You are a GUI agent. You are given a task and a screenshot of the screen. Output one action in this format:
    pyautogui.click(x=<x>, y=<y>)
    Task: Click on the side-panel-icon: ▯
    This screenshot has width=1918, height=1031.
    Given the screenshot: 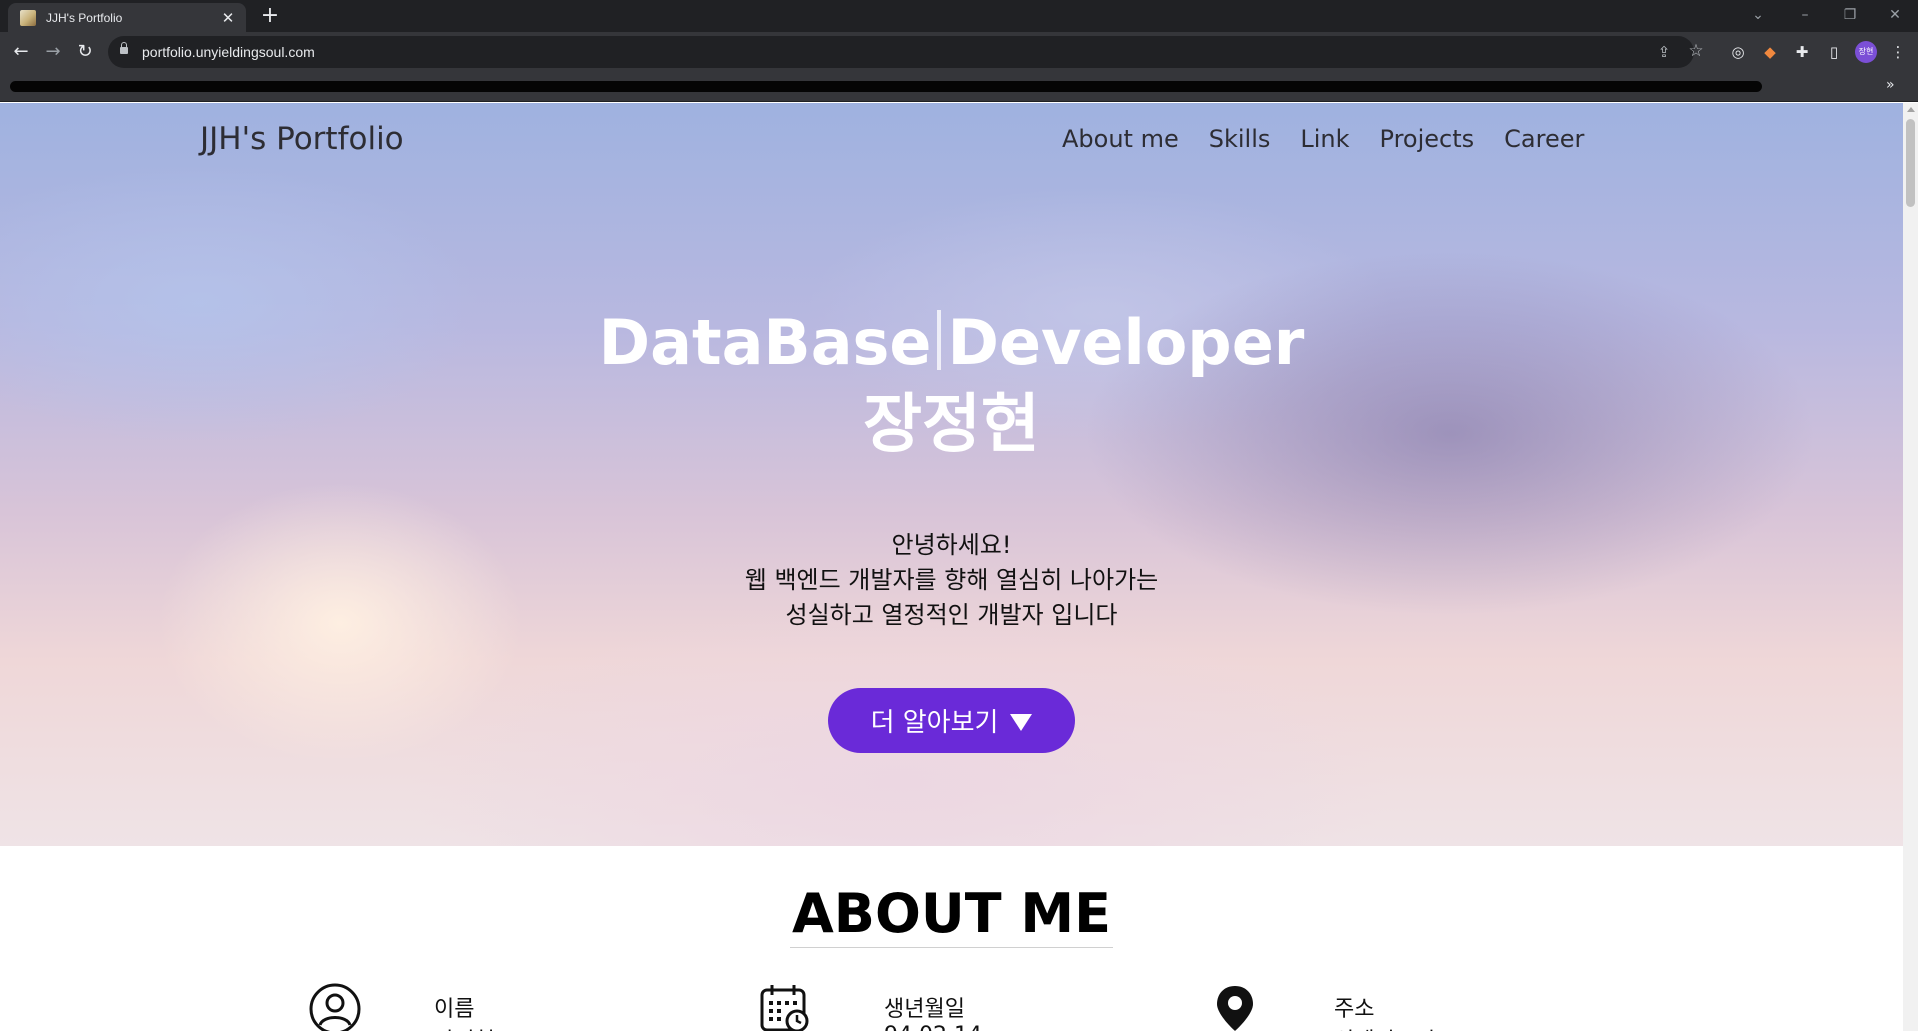 What is the action you would take?
    pyautogui.click(x=1834, y=52)
    